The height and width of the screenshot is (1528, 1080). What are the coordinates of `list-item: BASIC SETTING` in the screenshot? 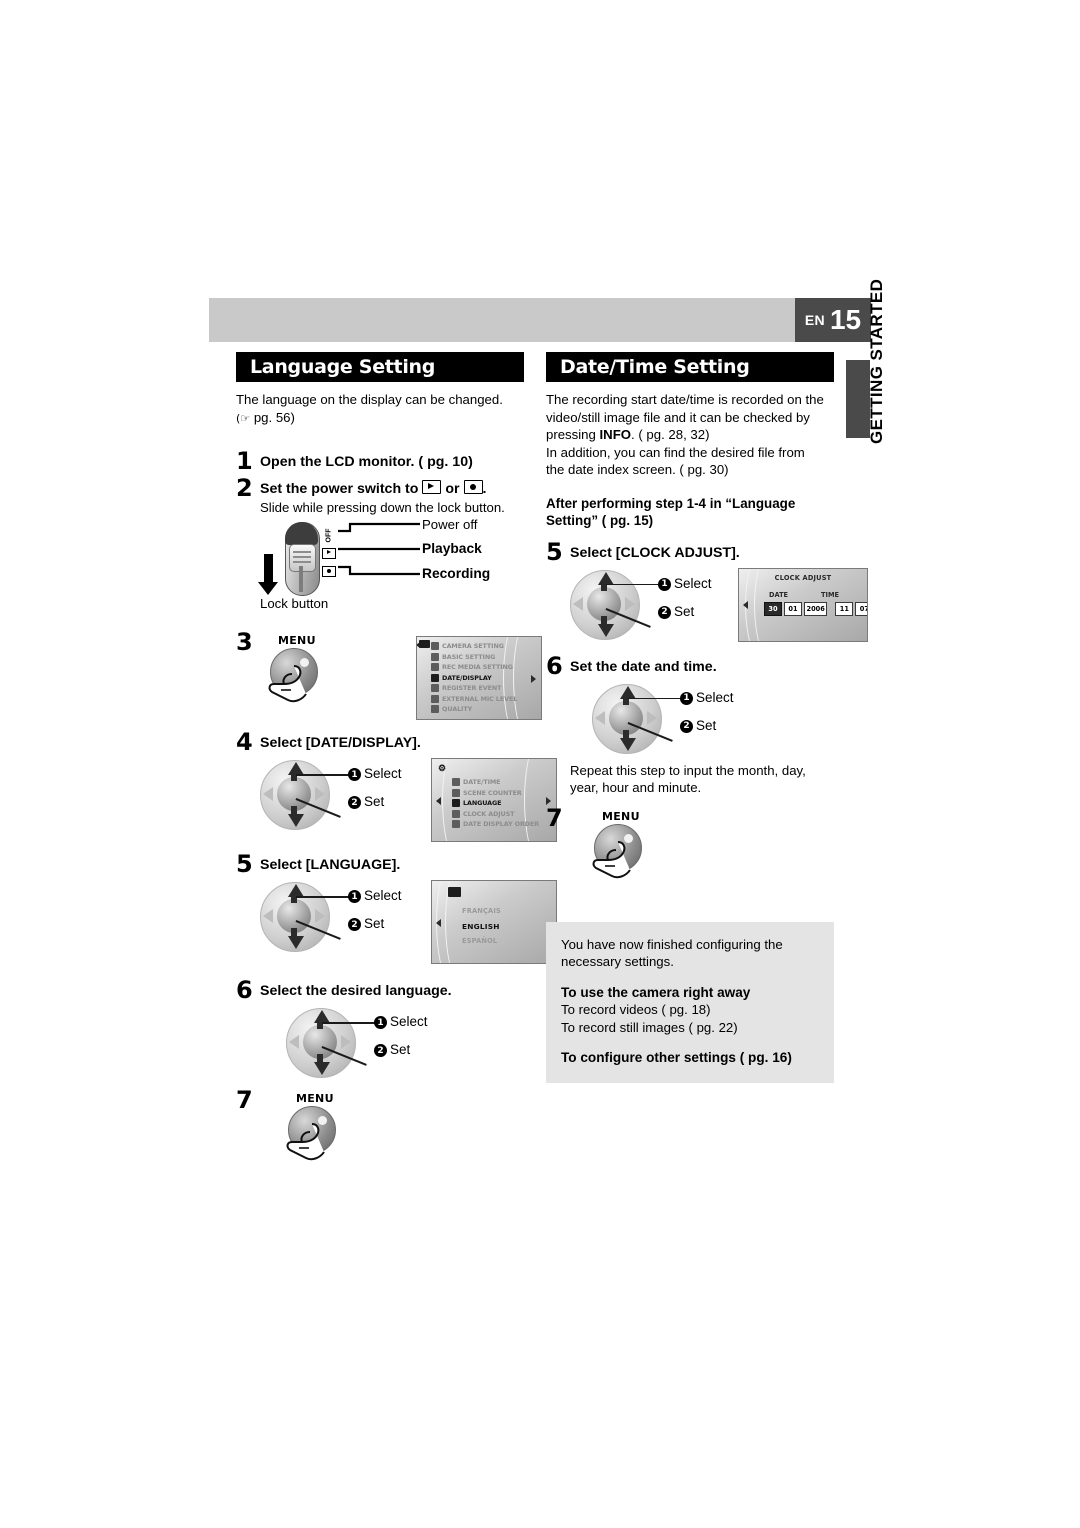 It's located at (482, 657).